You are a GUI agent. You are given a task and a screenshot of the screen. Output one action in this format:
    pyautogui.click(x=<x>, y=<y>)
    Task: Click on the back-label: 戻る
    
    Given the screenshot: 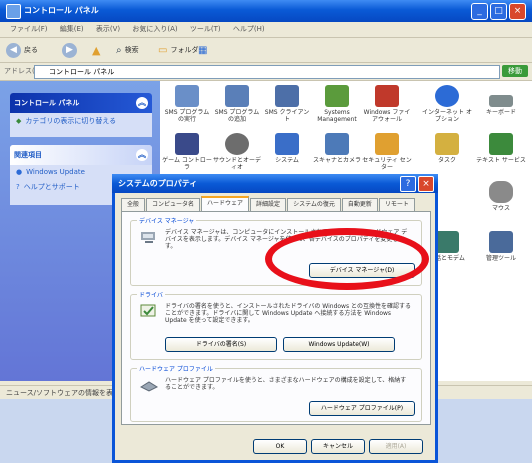 What is the action you would take?
    pyautogui.click(x=31, y=50)
    